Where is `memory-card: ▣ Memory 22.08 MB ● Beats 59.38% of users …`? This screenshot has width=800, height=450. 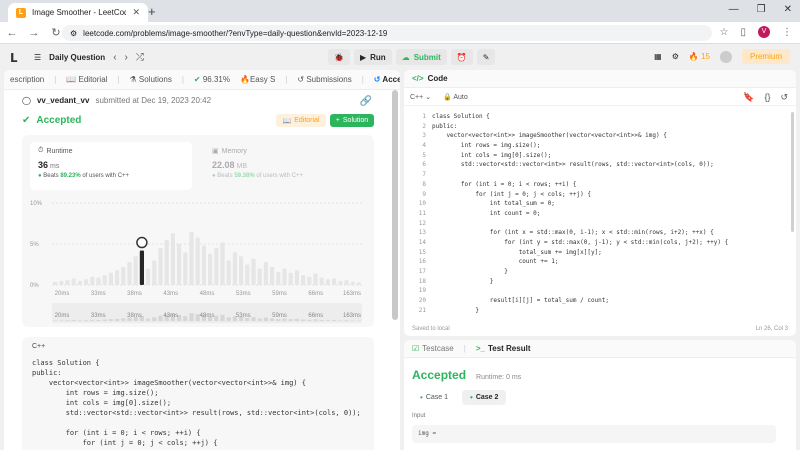 memory-card: ▣ Memory 22.08 MB ● Beats 59.38% of users … is located at coordinates (285, 166).